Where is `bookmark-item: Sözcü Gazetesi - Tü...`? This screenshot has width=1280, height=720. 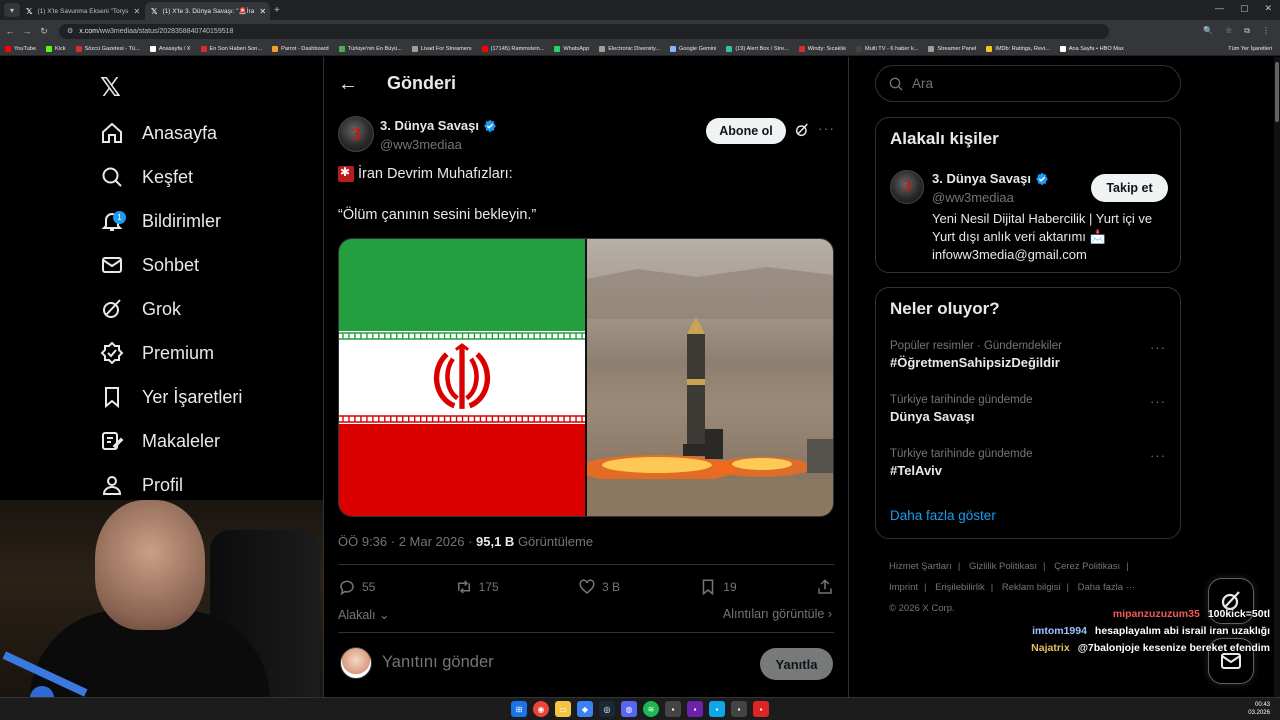
bookmark-item: Sözcü Gazetesi - Tü... is located at coordinates (108, 48).